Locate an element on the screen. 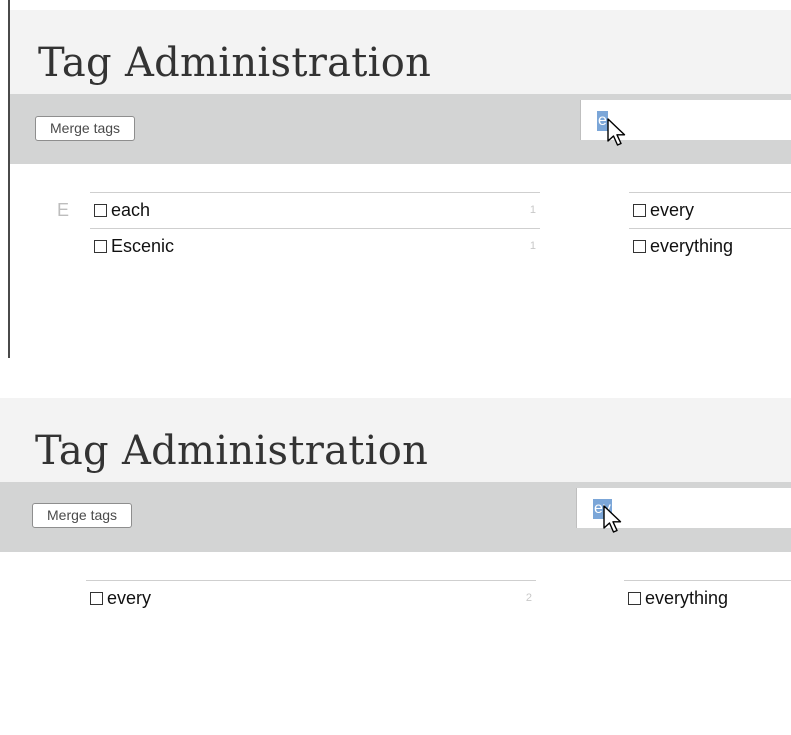  tag-name: Escenic is located at coordinates (143, 246).